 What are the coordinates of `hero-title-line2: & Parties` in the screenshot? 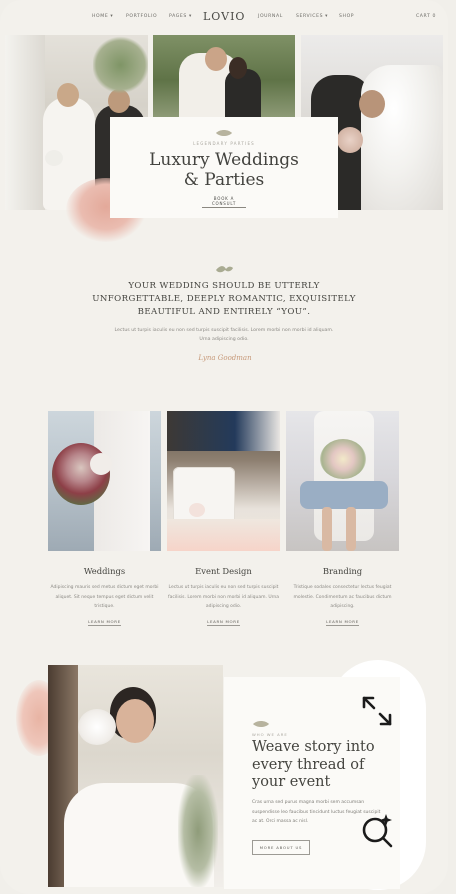 It's located at (224, 180).